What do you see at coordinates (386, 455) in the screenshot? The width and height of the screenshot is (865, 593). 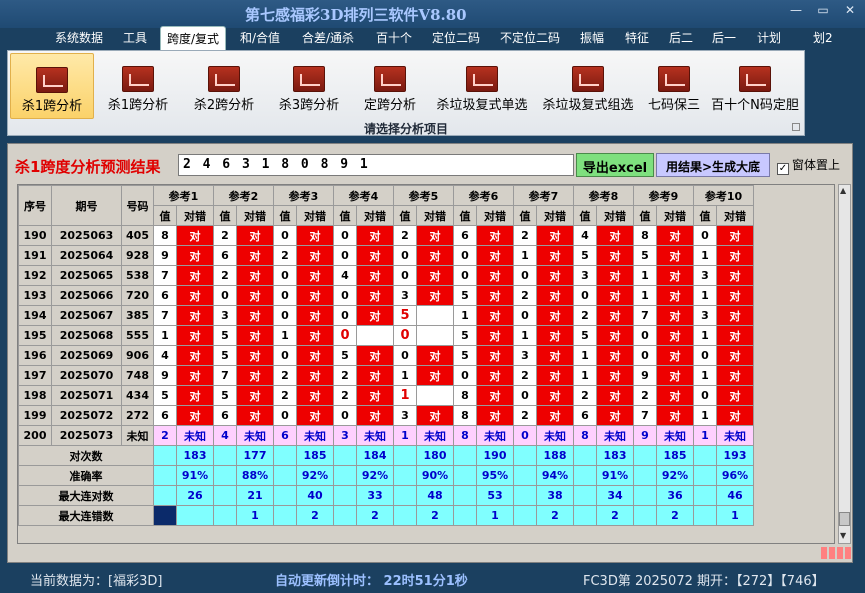 I see `stat-row: 对次数 183 177 185 184 180 190 188 183 185 193` at bounding box center [386, 455].